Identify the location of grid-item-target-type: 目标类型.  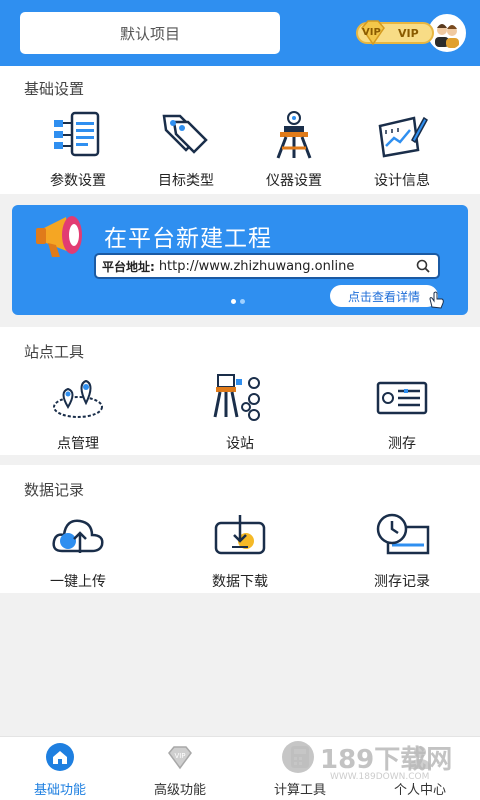
(186, 150).